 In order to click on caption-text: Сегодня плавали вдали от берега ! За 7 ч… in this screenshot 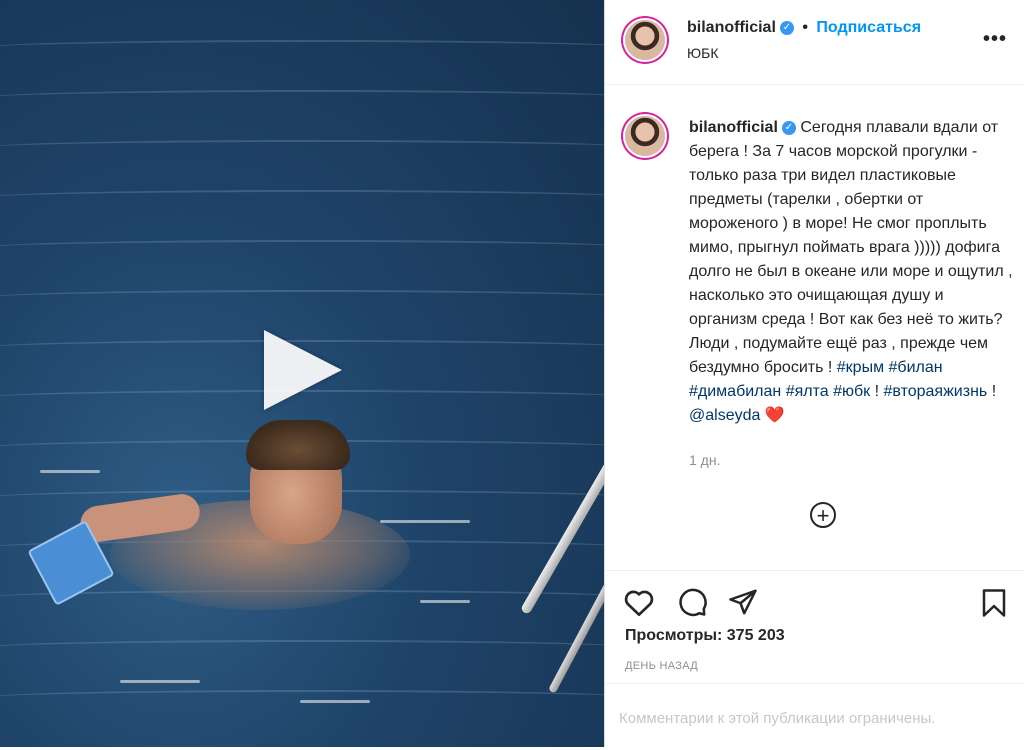, I will do `click(851, 247)`.